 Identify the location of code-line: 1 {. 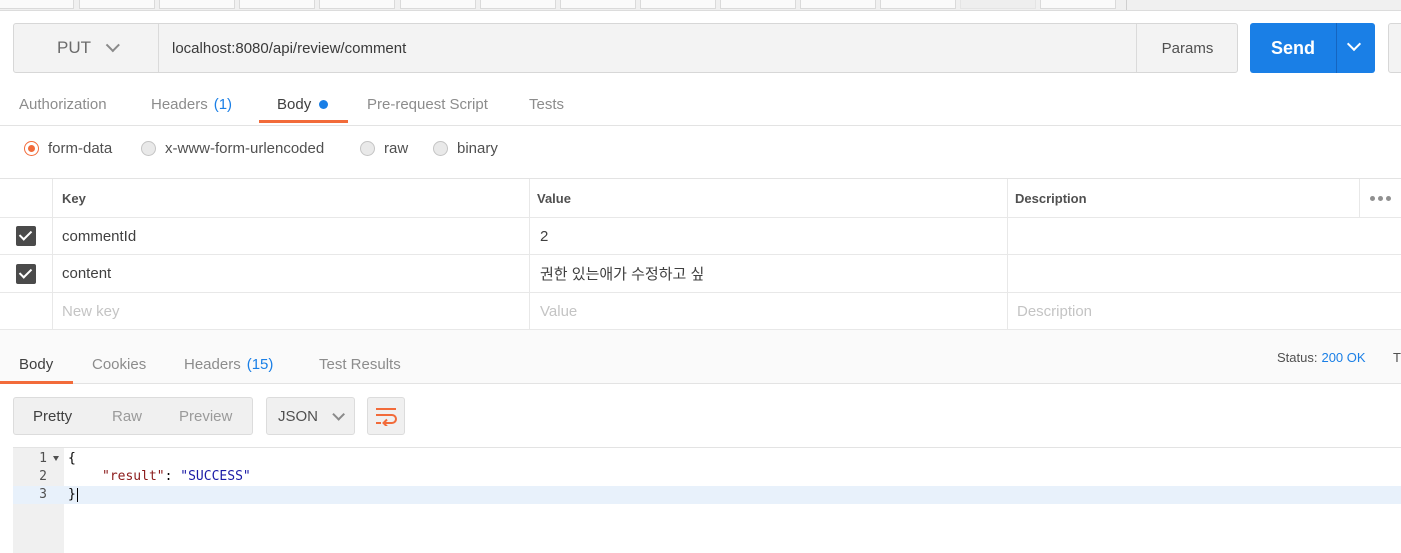
(707, 459).